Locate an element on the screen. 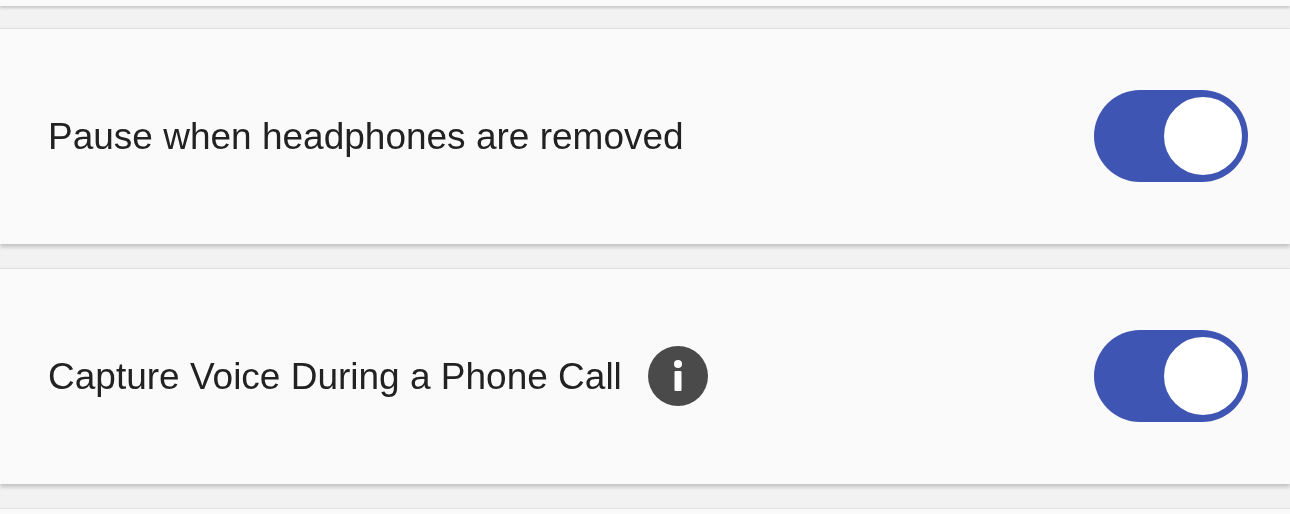  info-icon is located at coordinates (677, 376).